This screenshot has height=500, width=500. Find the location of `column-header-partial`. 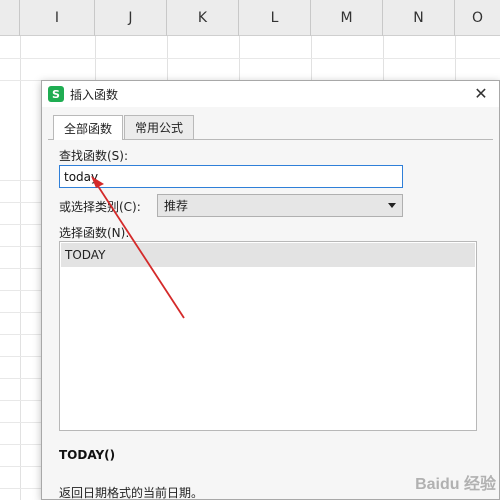

column-header-partial is located at coordinates (10, 18).